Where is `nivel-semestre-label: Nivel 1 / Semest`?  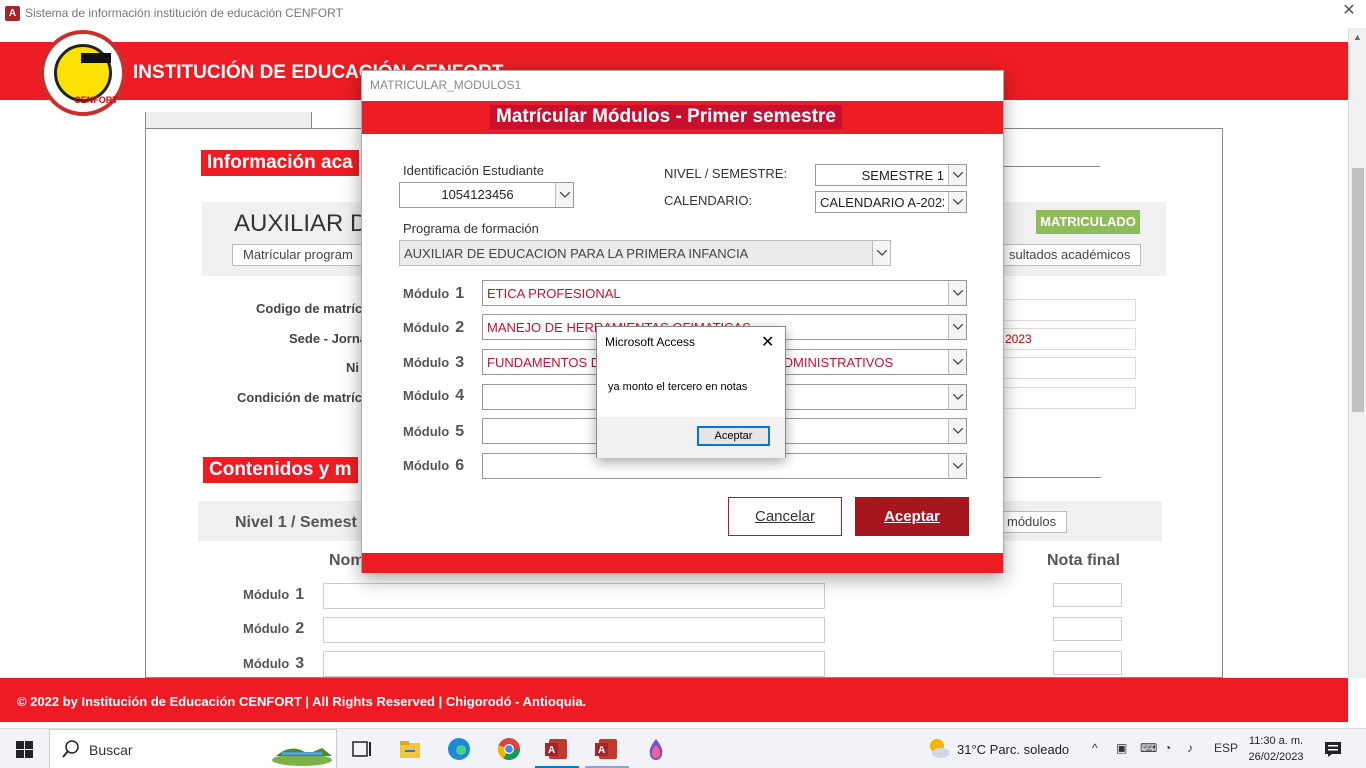
nivel-semestre-label: Nivel 1 / Semest is located at coordinates (296, 522).